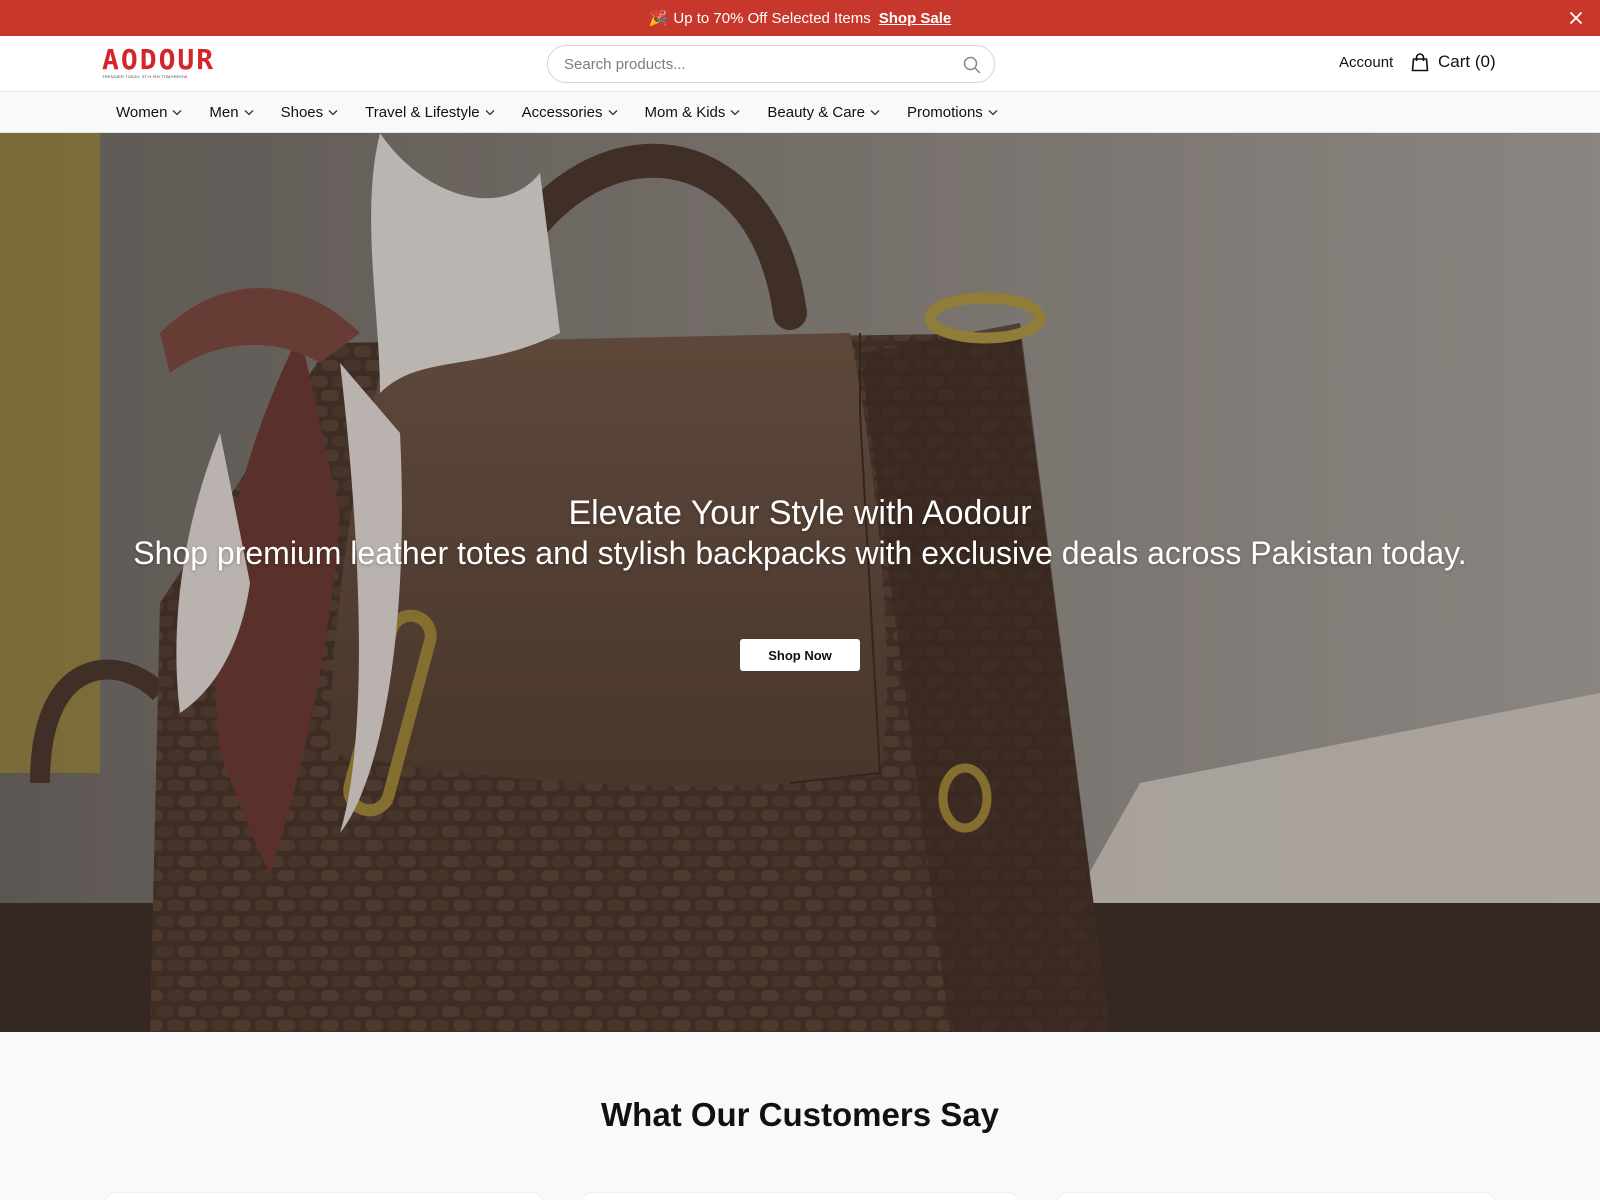 This screenshot has width=1600, height=1200. I want to click on shop-now-button: Shop Now, so click(800, 655).